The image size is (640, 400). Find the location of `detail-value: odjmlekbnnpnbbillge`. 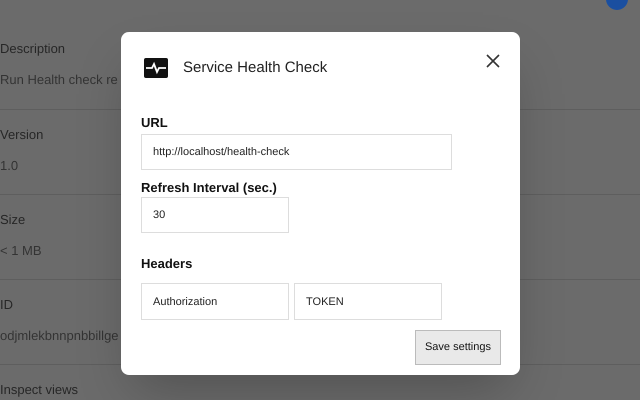

detail-value: odjmlekbnnpnbbillge is located at coordinates (59, 336).